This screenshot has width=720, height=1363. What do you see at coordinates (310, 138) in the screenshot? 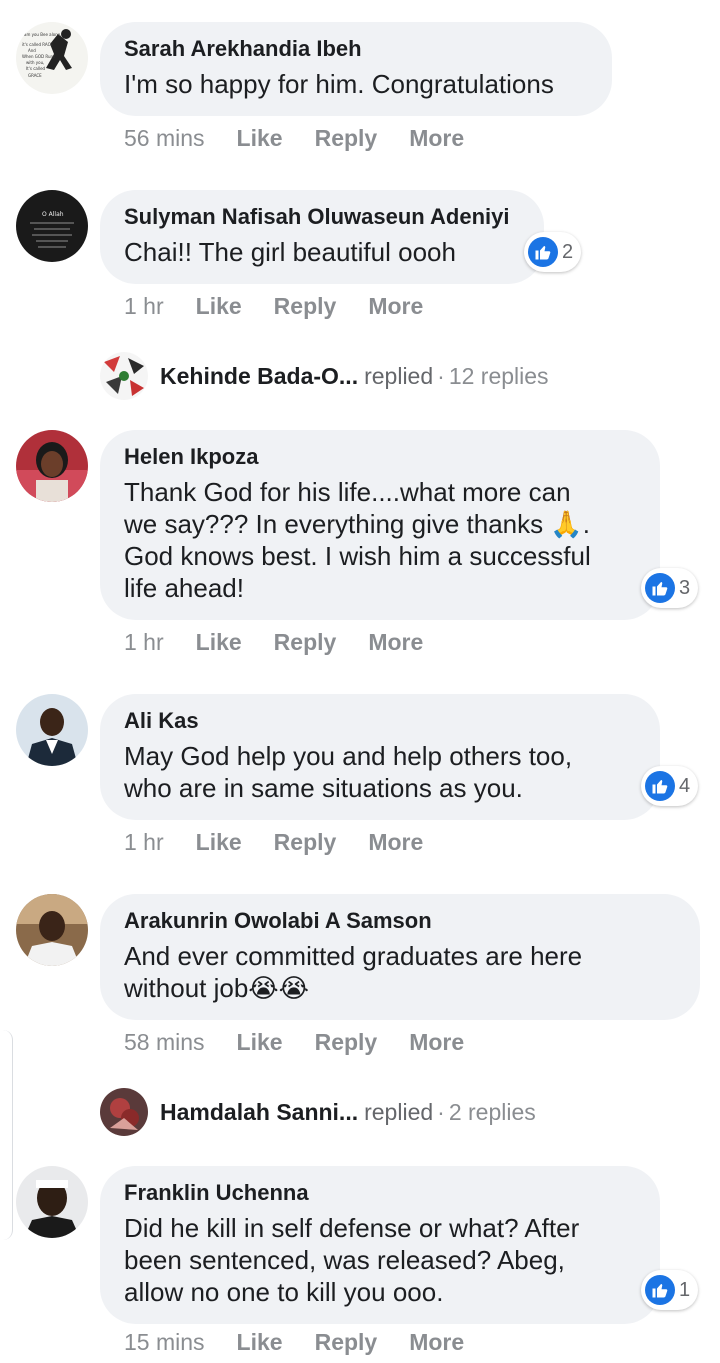
I see `comment-actions: 56 mins Like Reply More` at bounding box center [310, 138].